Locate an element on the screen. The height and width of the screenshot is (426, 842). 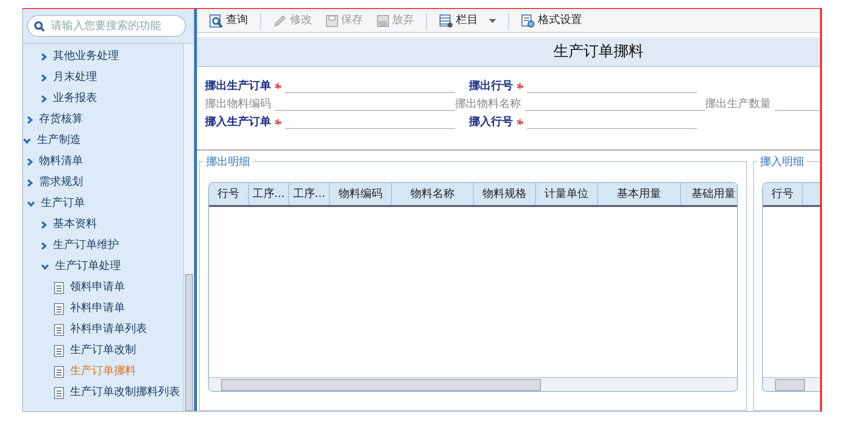
field-label: 挪出物料编码 is located at coordinates (238, 104).